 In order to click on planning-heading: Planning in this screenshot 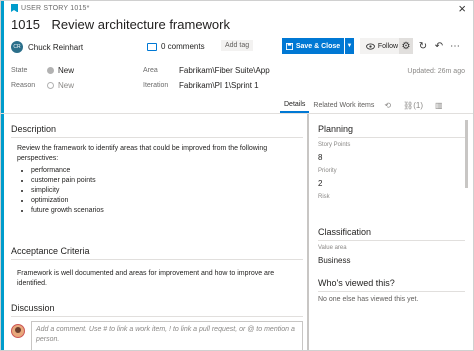, I will do `click(336, 129)`.